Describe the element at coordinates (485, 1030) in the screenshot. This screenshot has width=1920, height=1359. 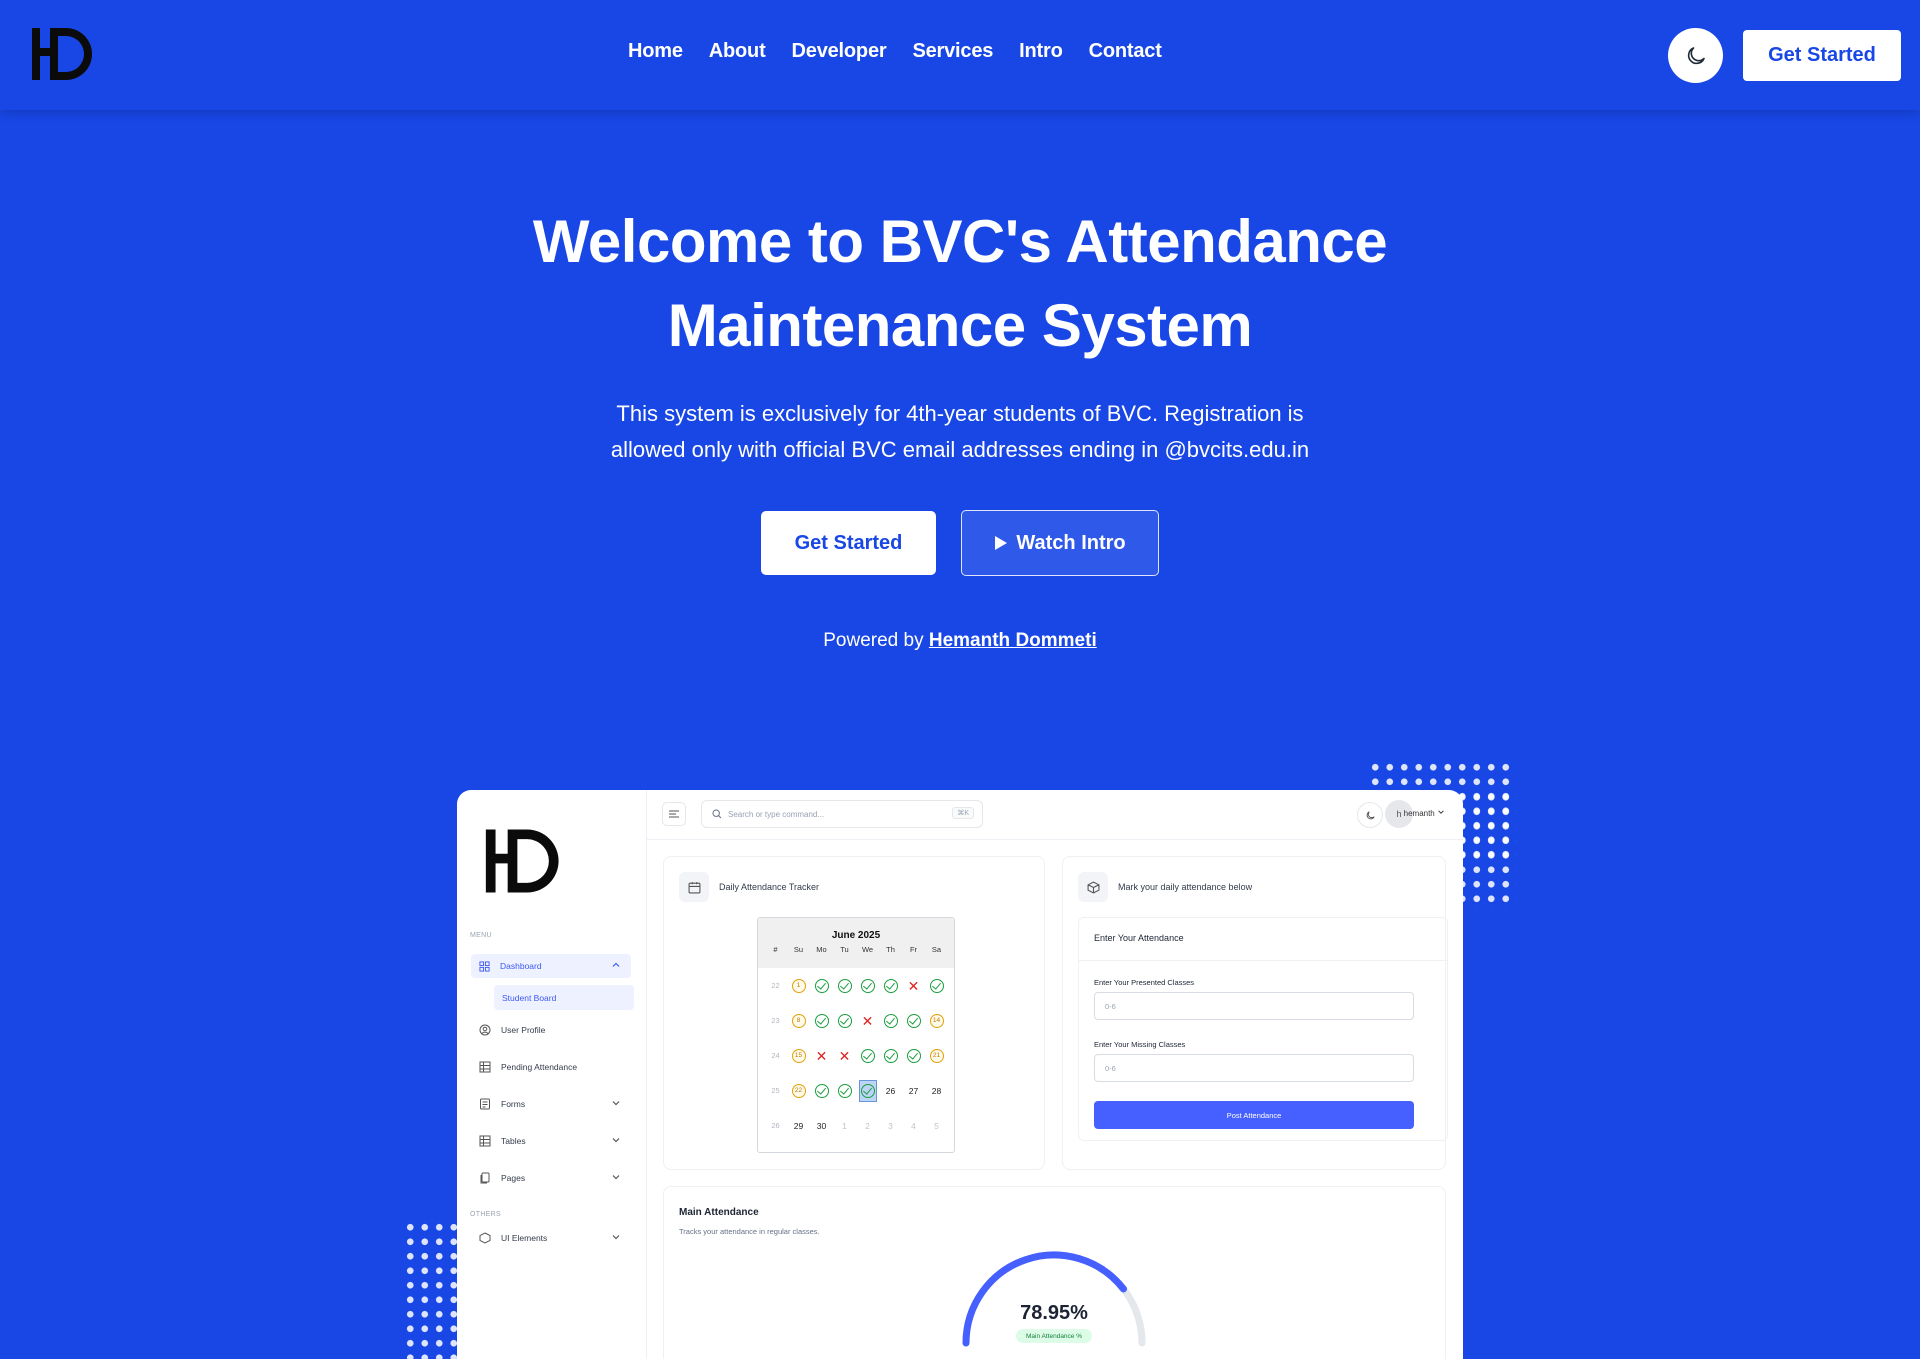
I see `user-circle-icon` at that location.